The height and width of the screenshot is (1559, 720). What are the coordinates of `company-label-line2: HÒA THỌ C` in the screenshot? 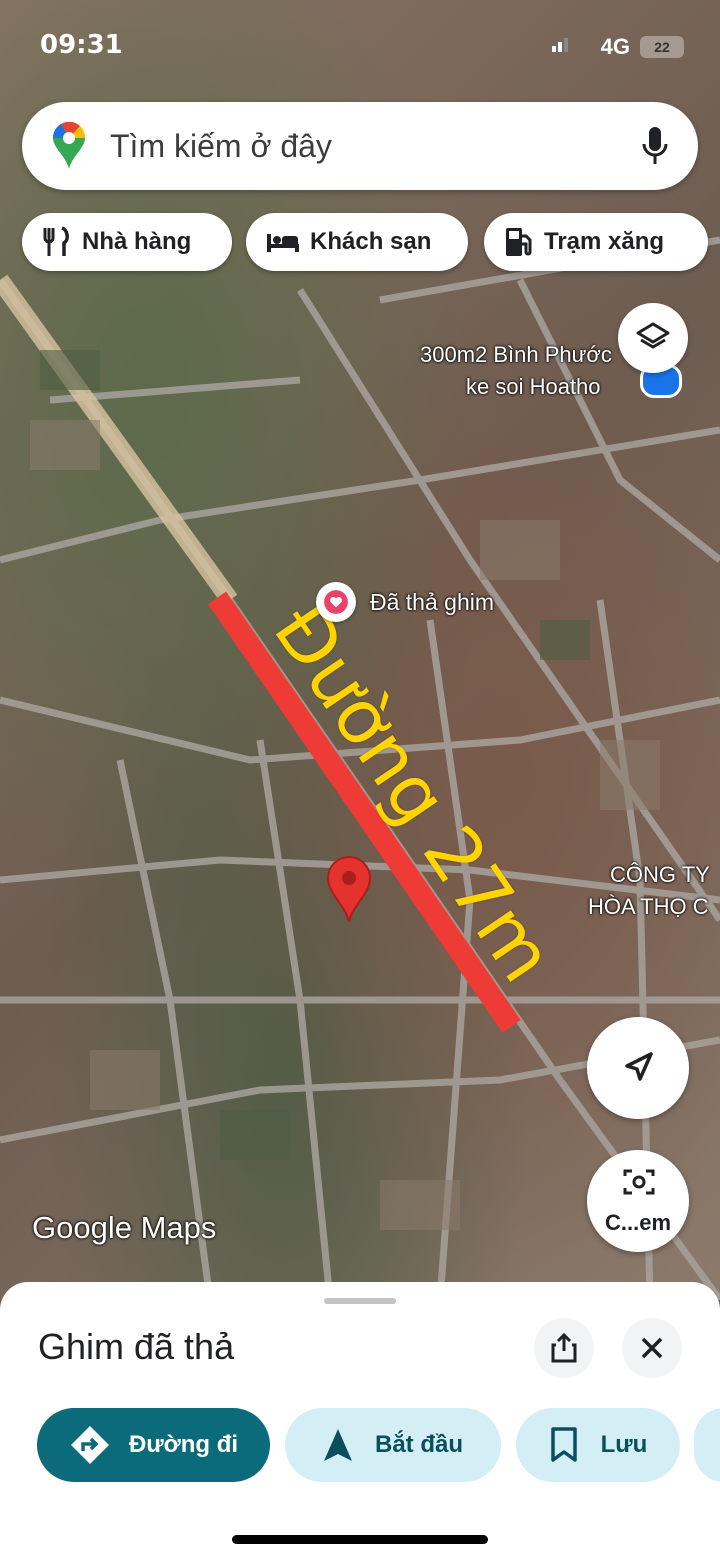 It's located at (648, 907).